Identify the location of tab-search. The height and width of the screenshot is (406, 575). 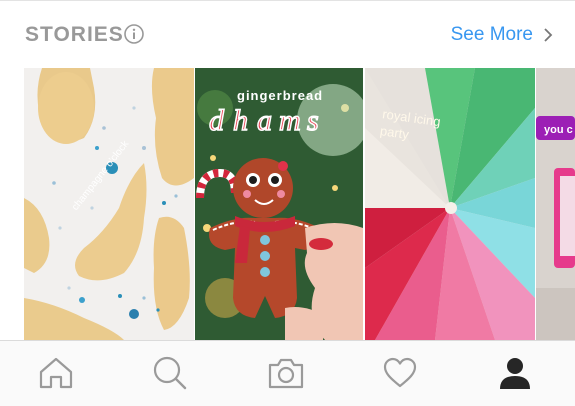
(170, 373).